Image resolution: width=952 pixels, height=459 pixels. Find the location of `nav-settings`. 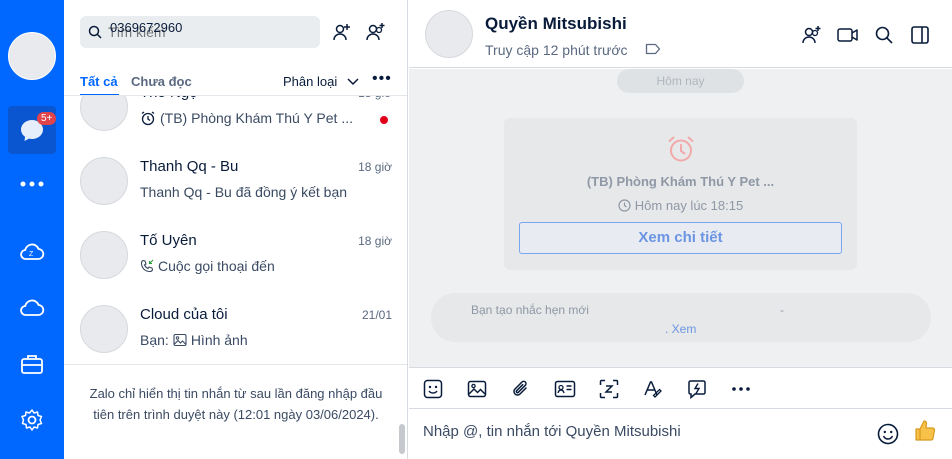

nav-settings is located at coordinates (32, 420).